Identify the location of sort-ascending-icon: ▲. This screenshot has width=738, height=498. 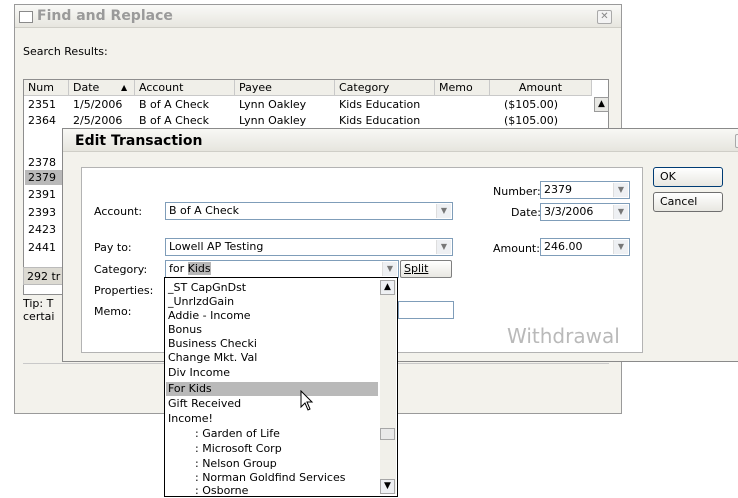
(124, 87).